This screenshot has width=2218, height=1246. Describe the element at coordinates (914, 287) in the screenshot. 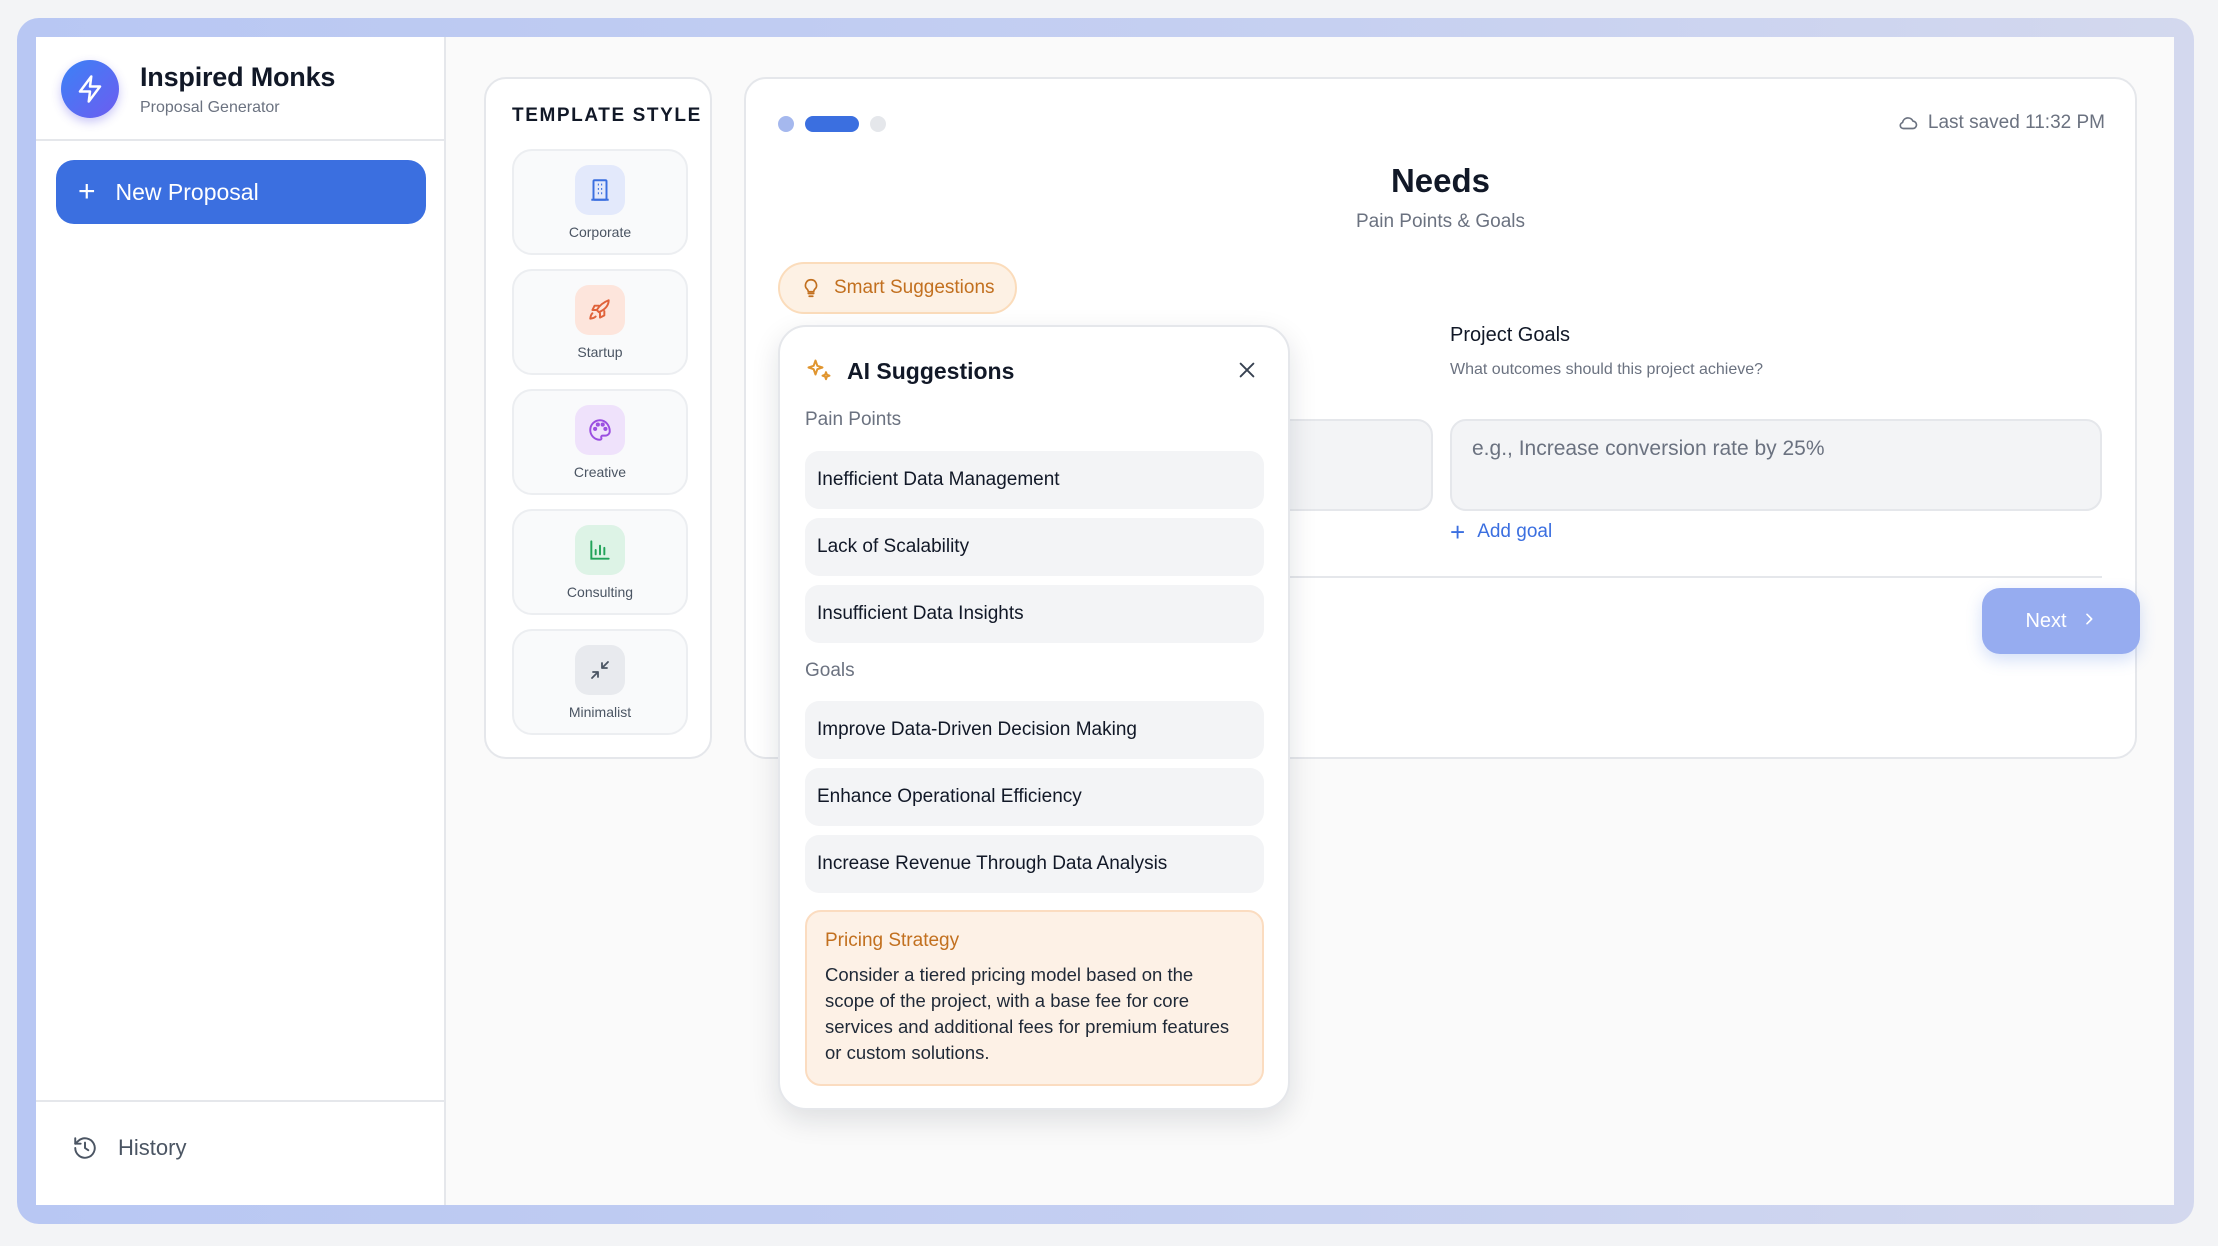

I see `smart-suggestions-label: Smart Suggestions` at that location.